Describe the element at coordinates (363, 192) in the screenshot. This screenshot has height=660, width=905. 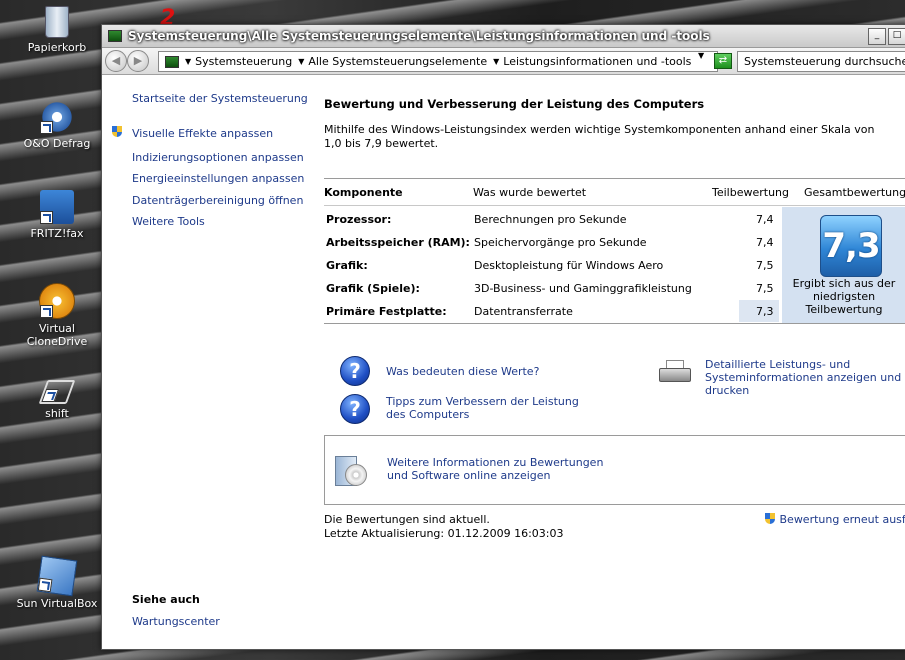
I see `column-header-component: Komponente` at that location.